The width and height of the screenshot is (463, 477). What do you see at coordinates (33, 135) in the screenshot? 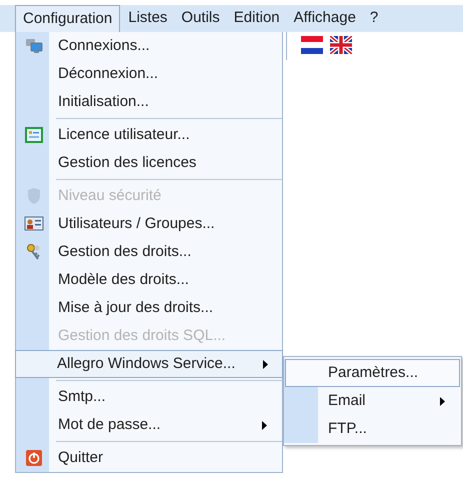
I see `license-card-icon` at bounding box center [33, 135].